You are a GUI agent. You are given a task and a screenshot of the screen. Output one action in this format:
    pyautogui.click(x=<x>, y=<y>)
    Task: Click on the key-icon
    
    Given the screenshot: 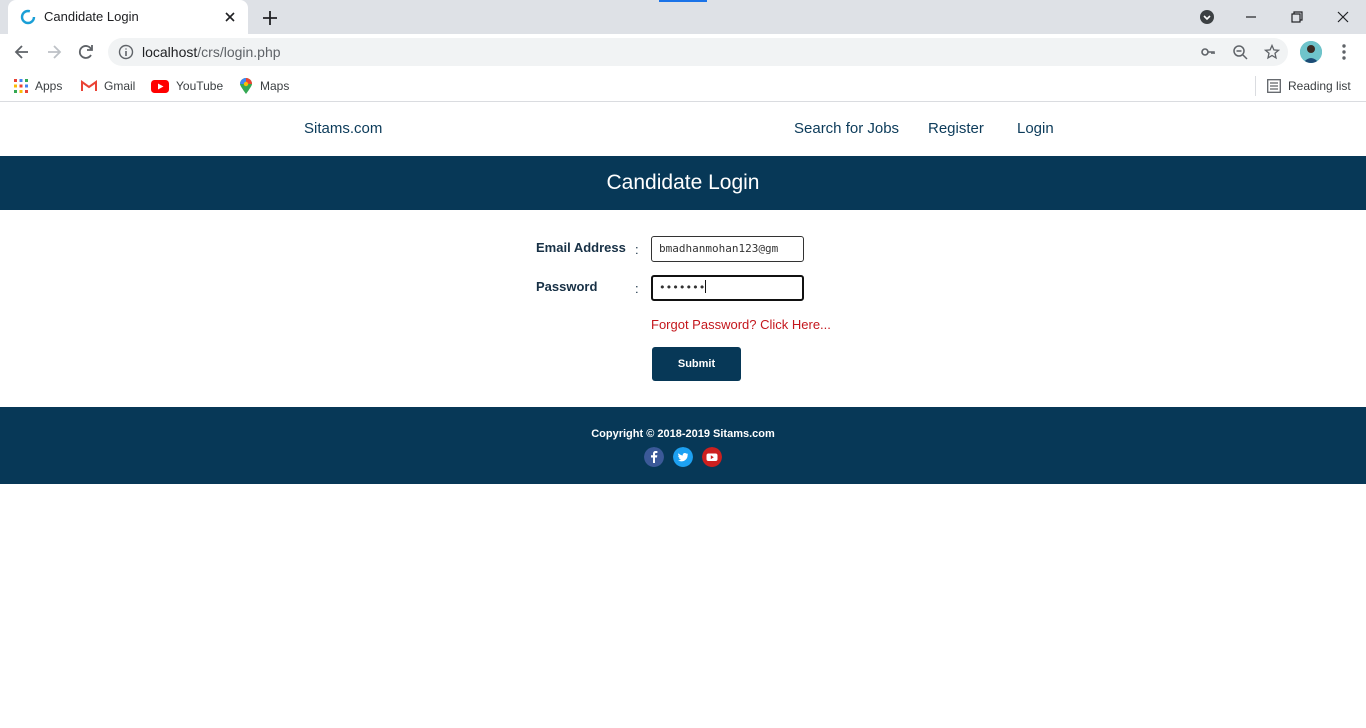 What is the action you would take?
    pyautogui.click(x=1208, y=52)
    